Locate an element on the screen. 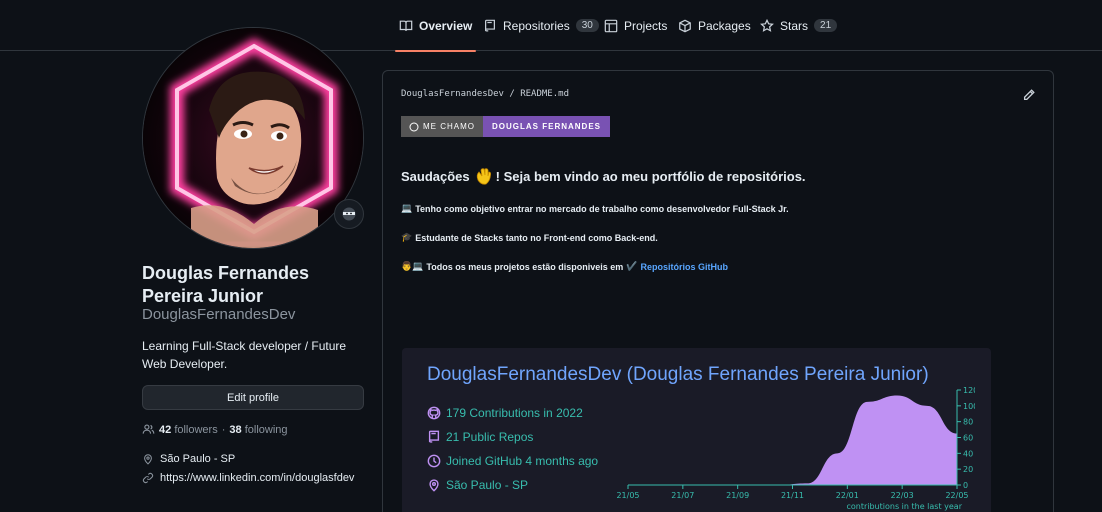  following-count: 38 is located at coordinates (235, 429).